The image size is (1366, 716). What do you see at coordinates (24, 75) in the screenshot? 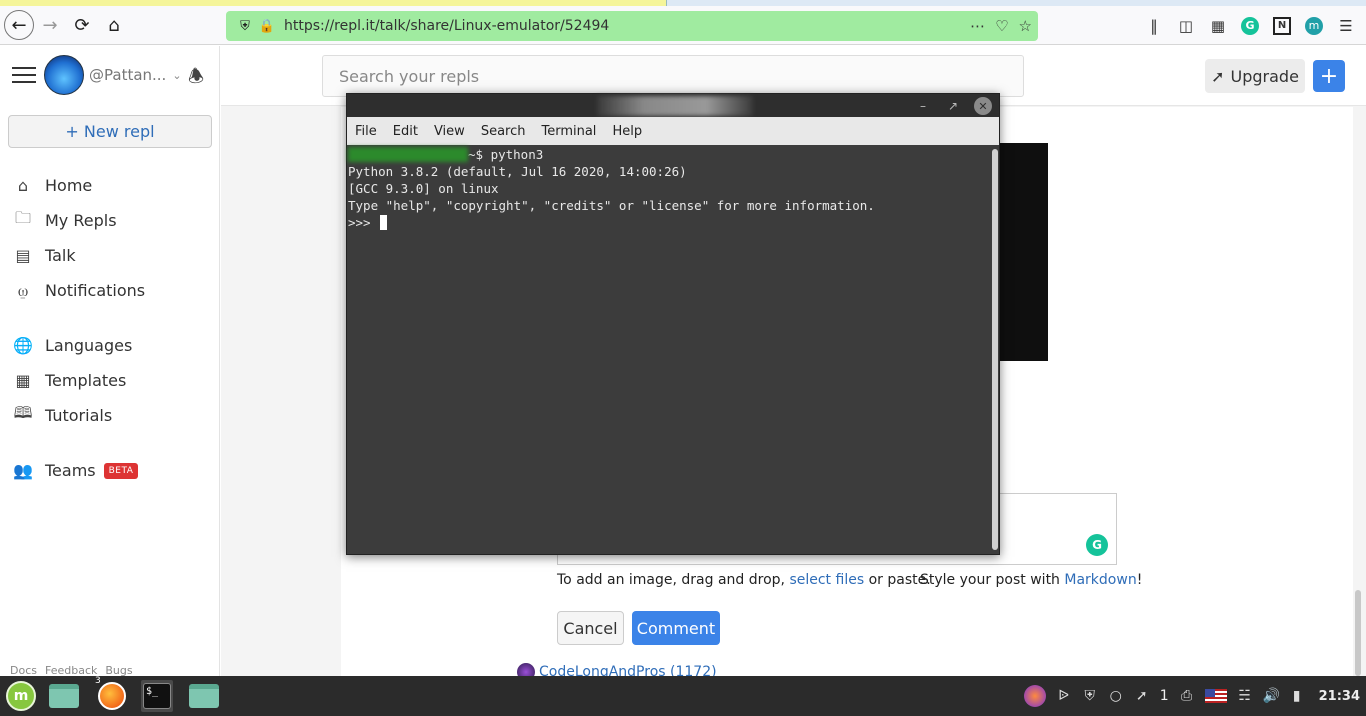
I see `hamburger-icon` at bounding box center [24, 75].